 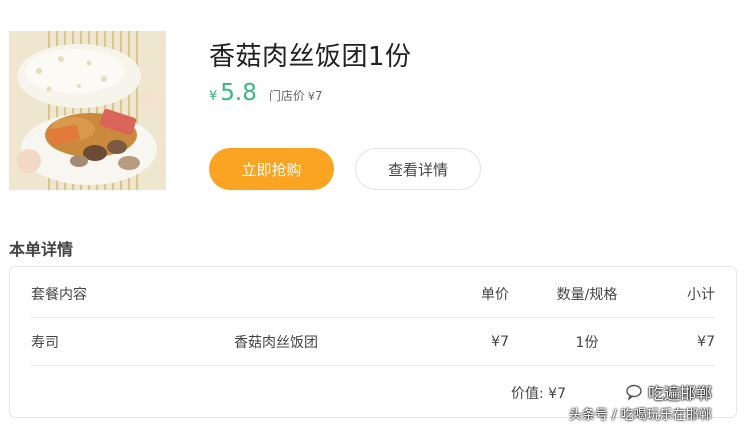 I want to click on store-price: 7, so click(x=318, y=96).